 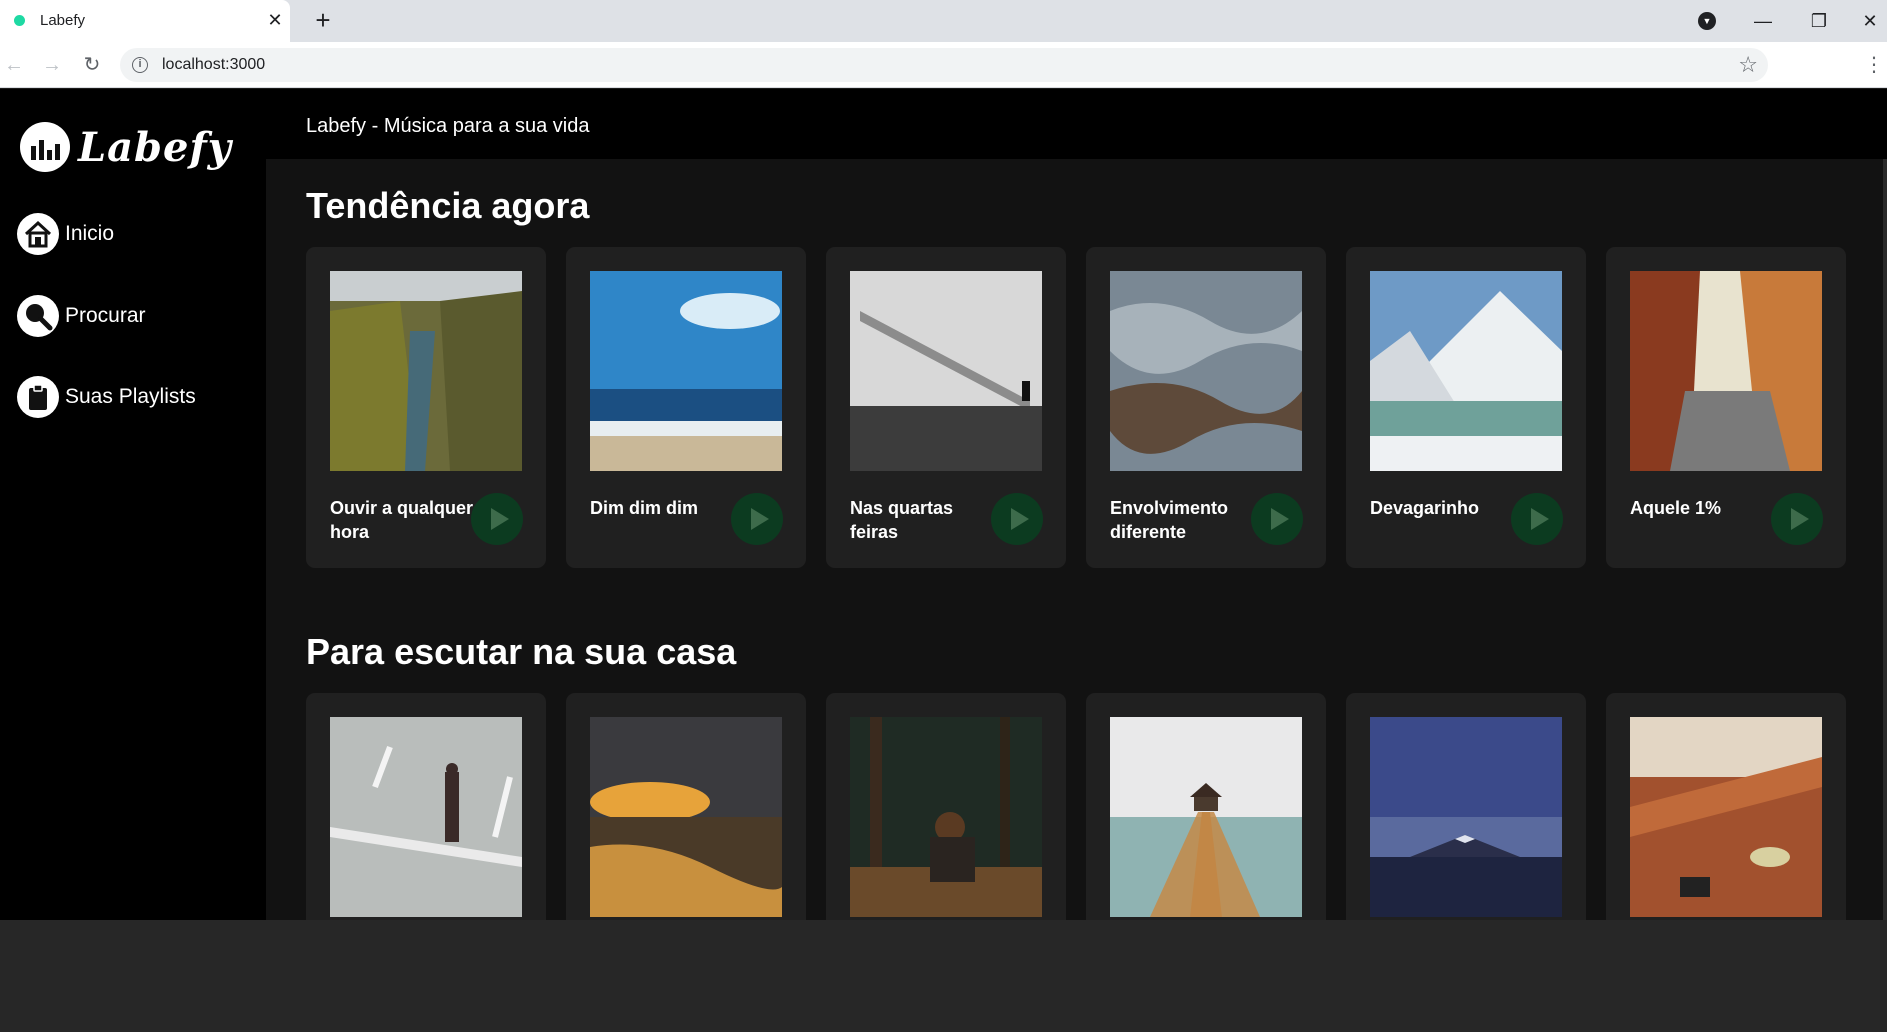 I want to click on address-bar: i localhost:3000 ☆, so click(x=944, y=65).